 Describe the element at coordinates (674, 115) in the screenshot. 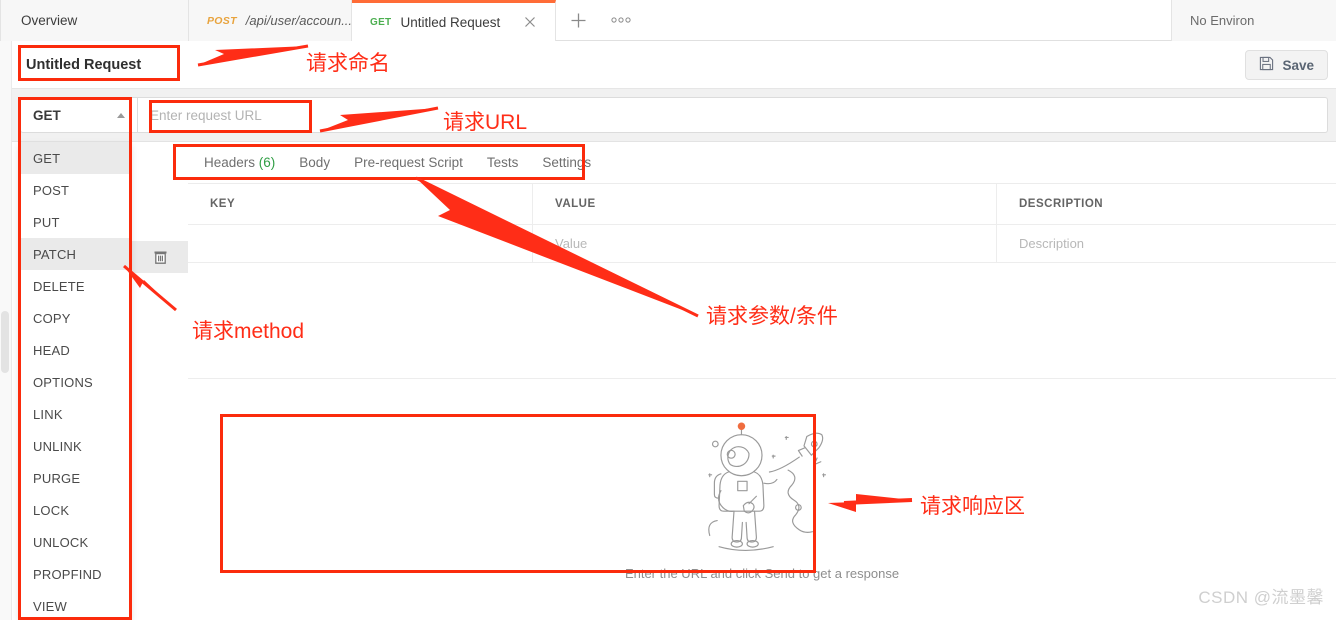

I see `url-bar: GET Enter request URL` at that location.